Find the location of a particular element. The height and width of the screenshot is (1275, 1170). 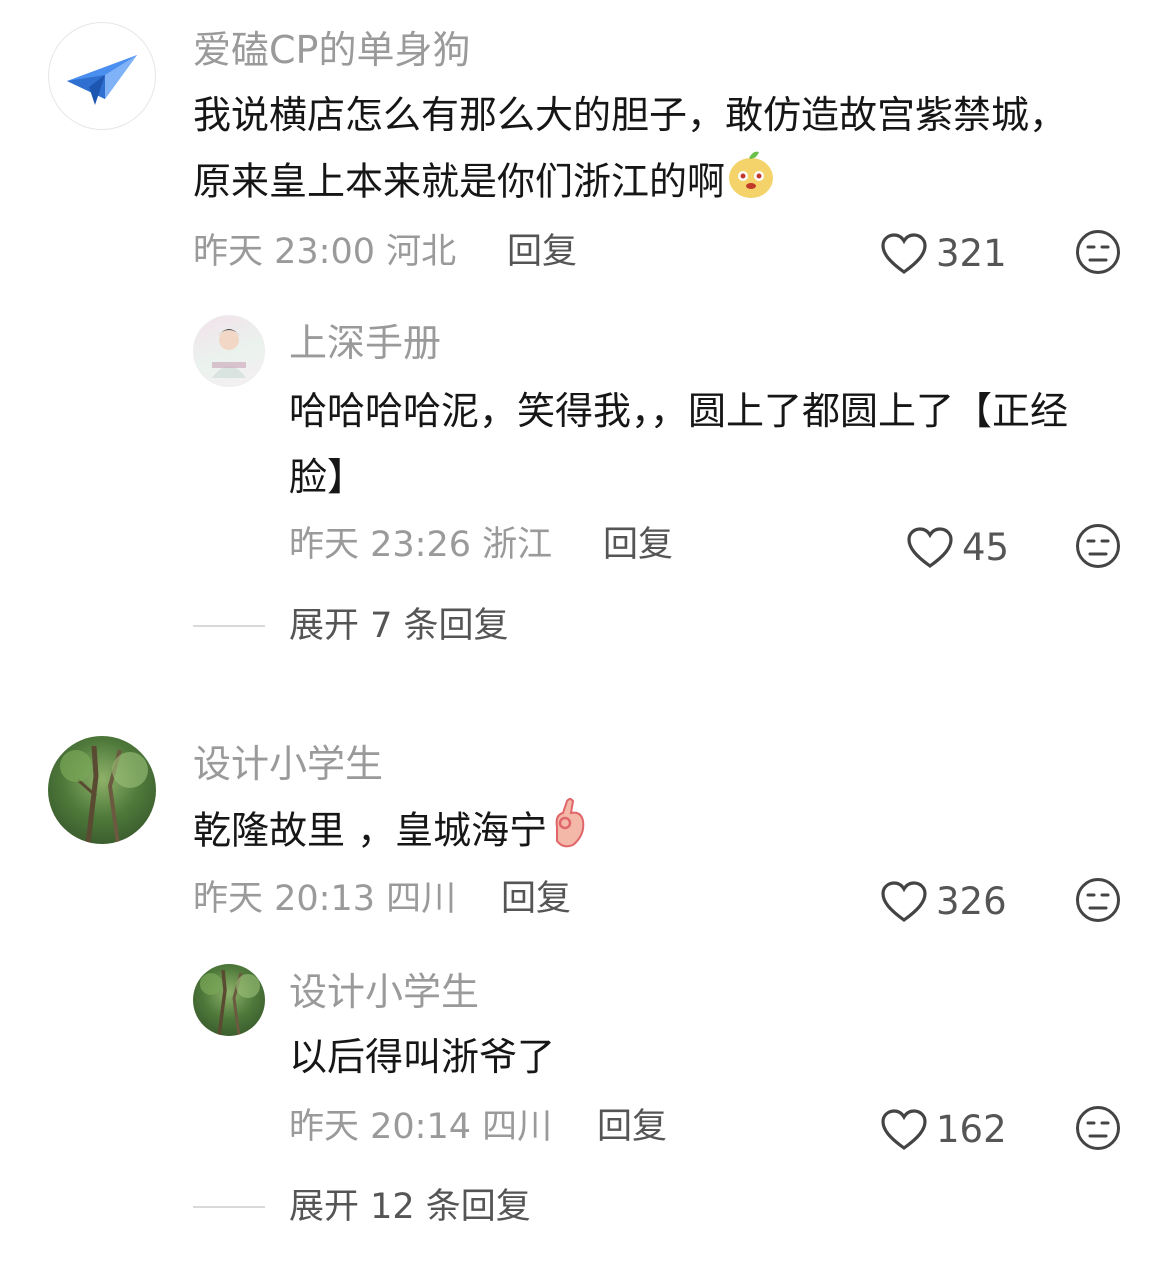

paper-plane-icon is located at coordinates (102, 80).